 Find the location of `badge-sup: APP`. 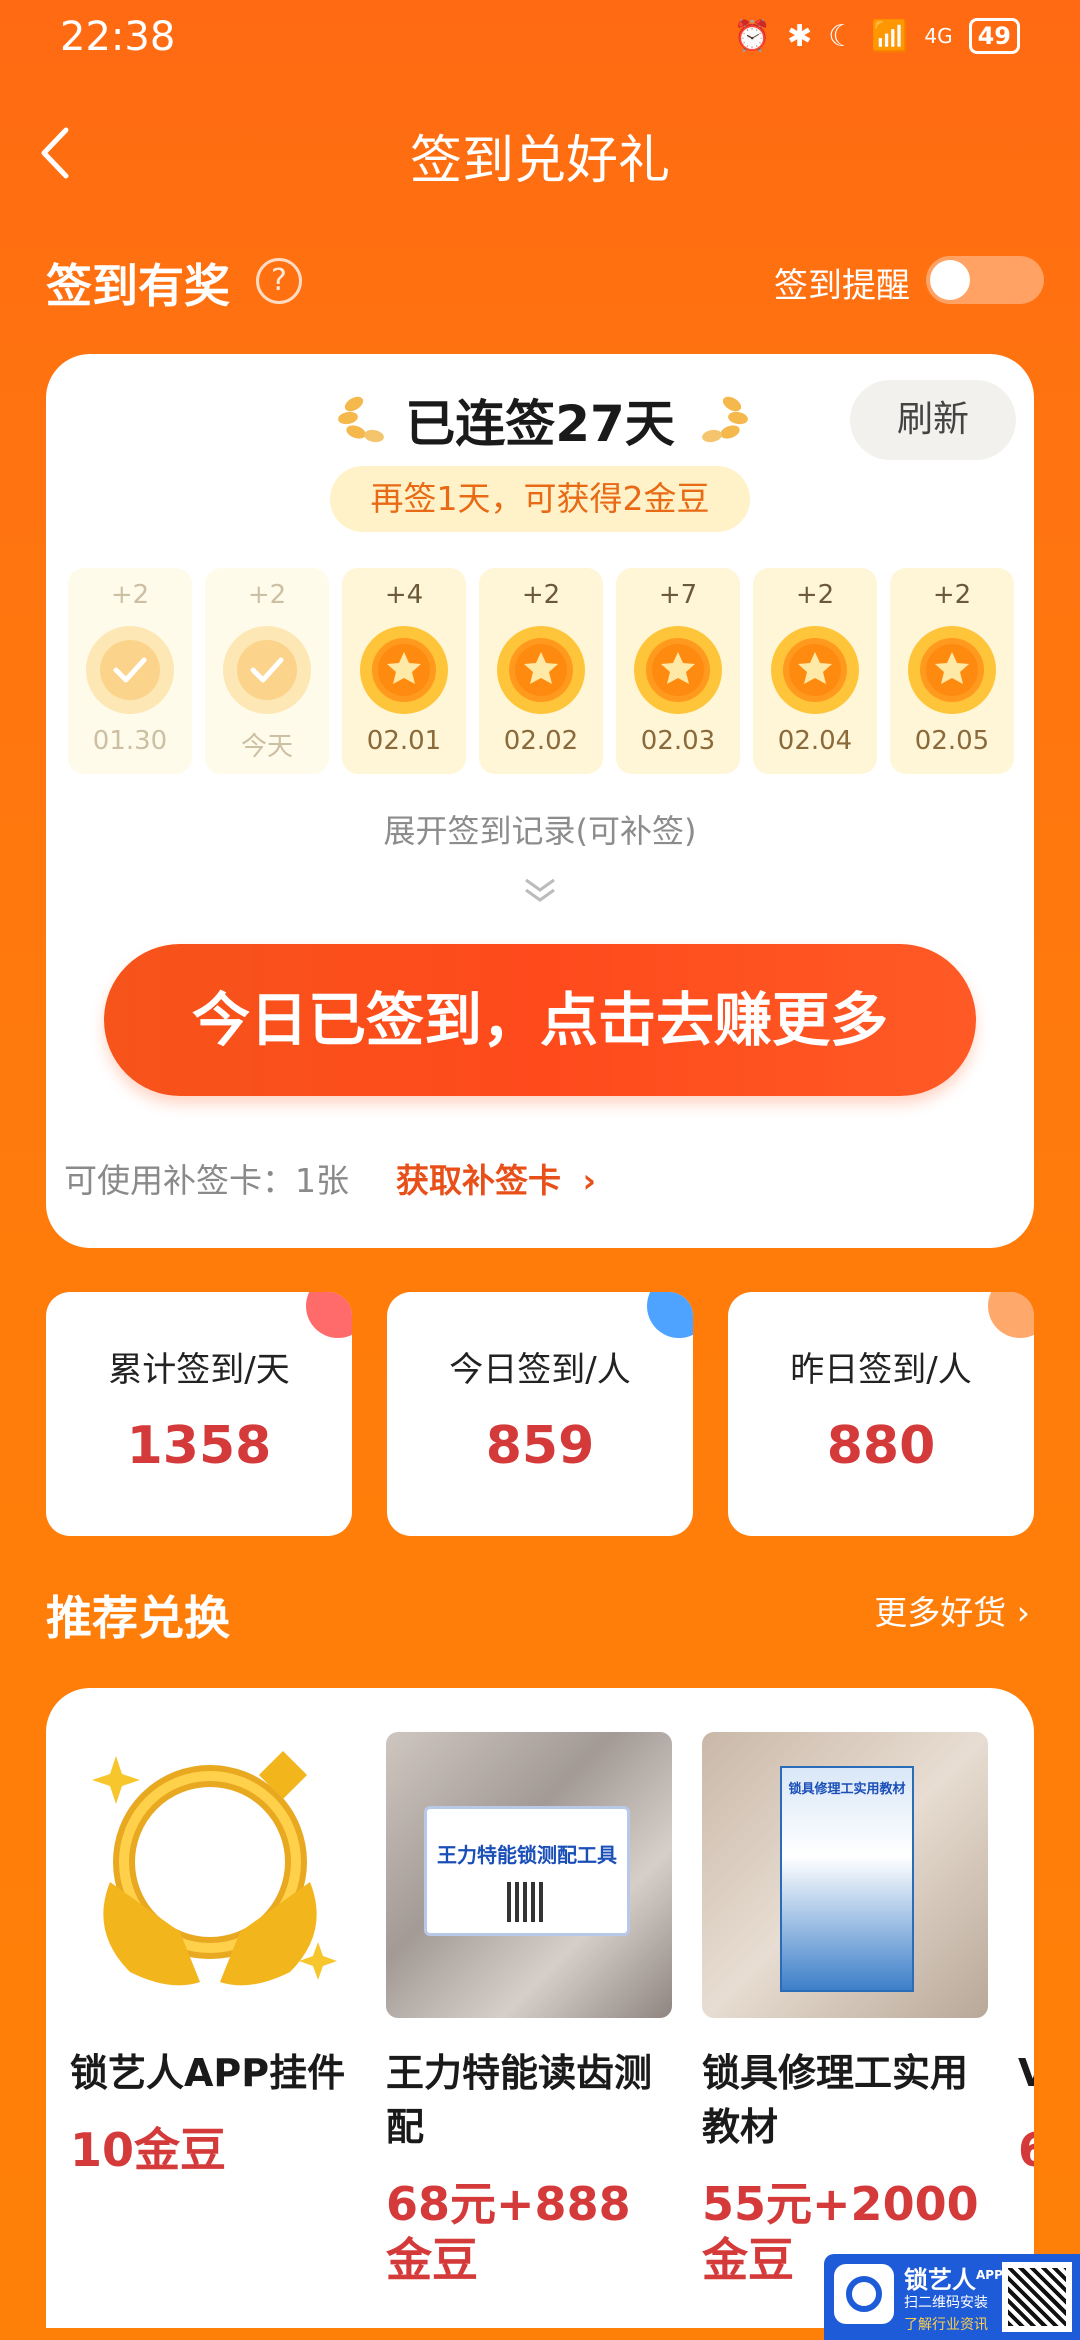

badge-sup: APP is located at coordinates (989, 2275).